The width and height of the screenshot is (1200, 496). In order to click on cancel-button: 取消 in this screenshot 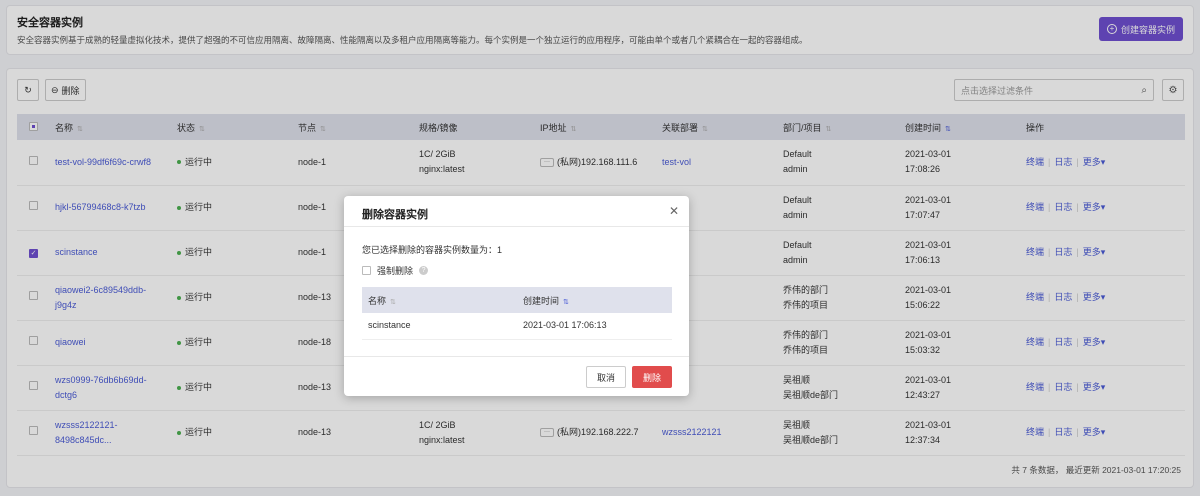, I will do `click(606, 377)`.